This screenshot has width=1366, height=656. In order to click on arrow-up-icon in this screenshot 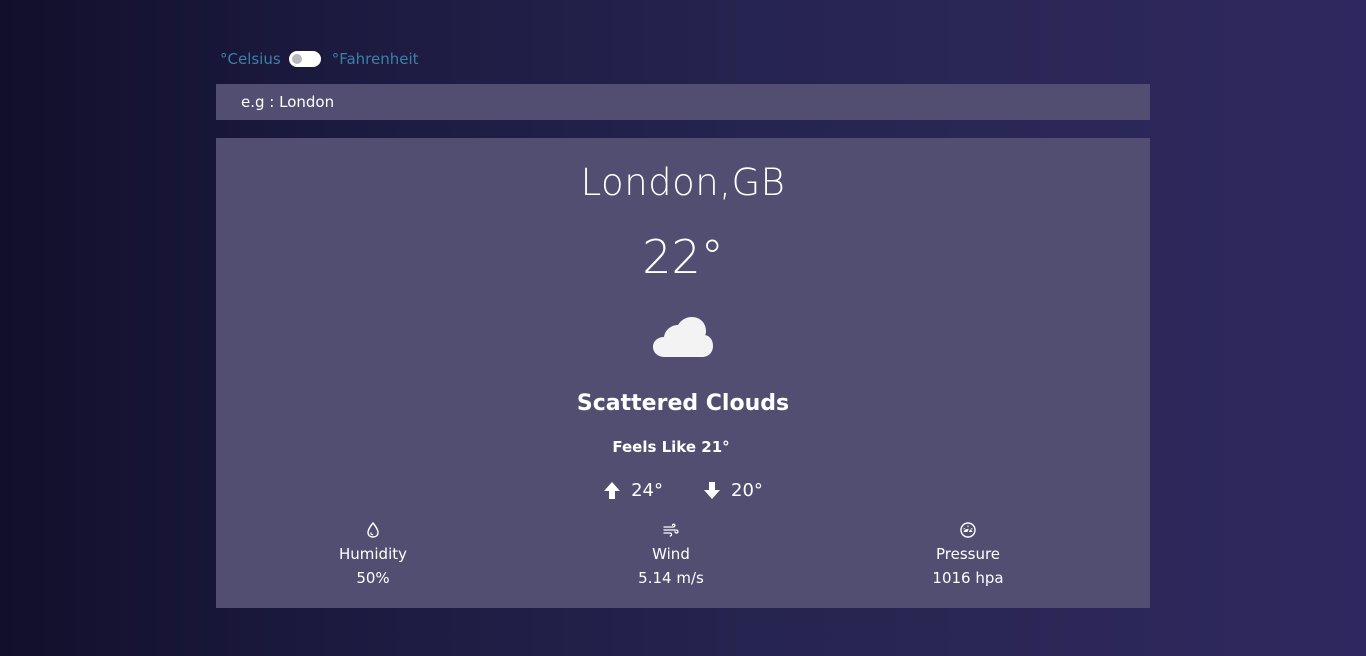, I will do `click(612, 490)`.